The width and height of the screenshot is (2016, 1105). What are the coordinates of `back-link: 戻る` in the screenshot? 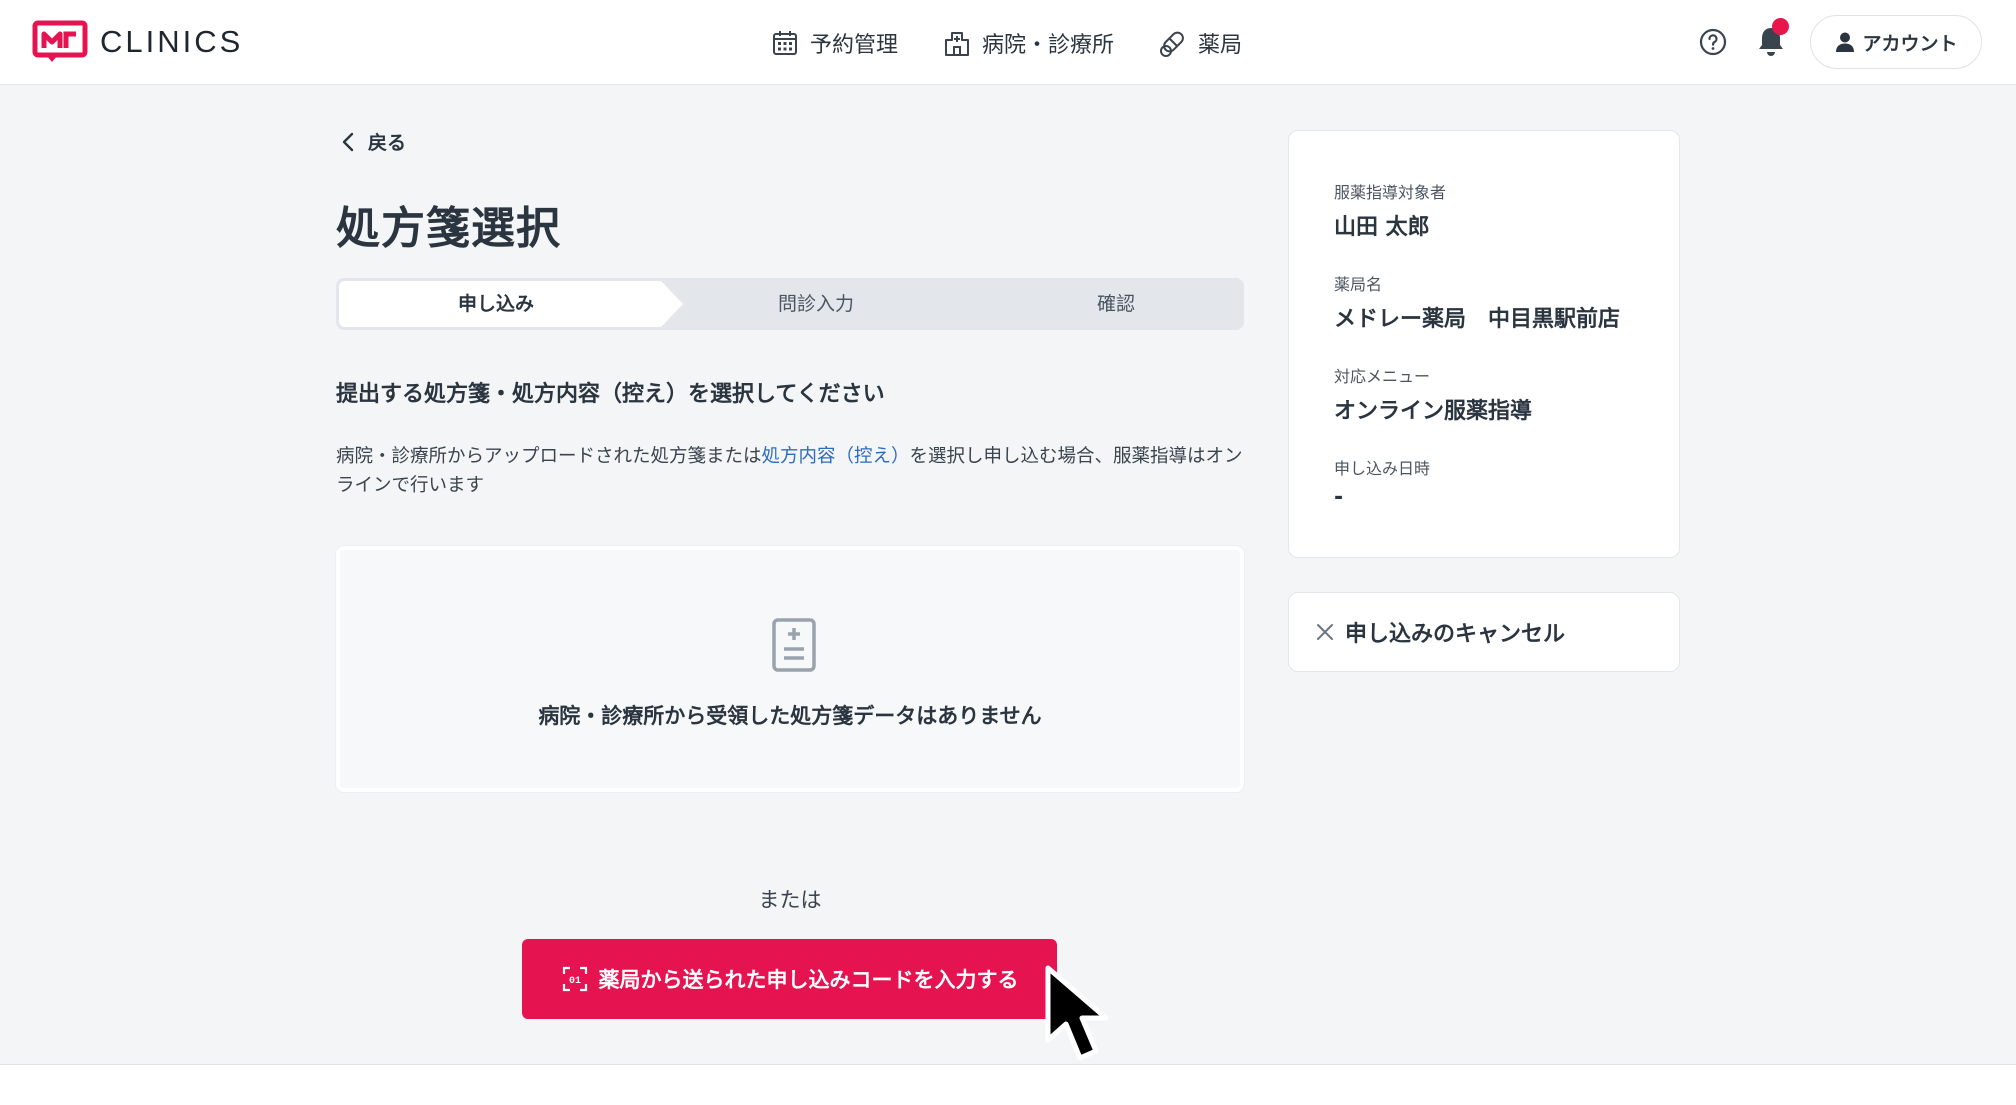 It's located at (372, 141).